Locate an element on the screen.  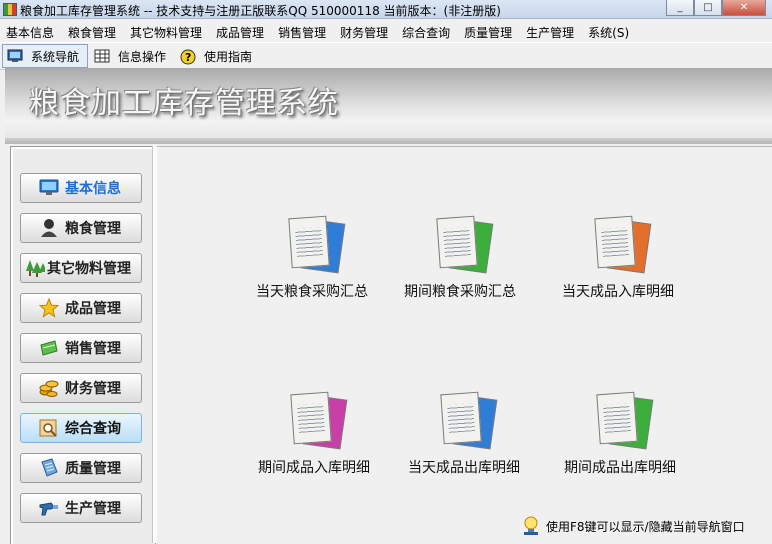
star-icon is located at coordinates (49, 308).